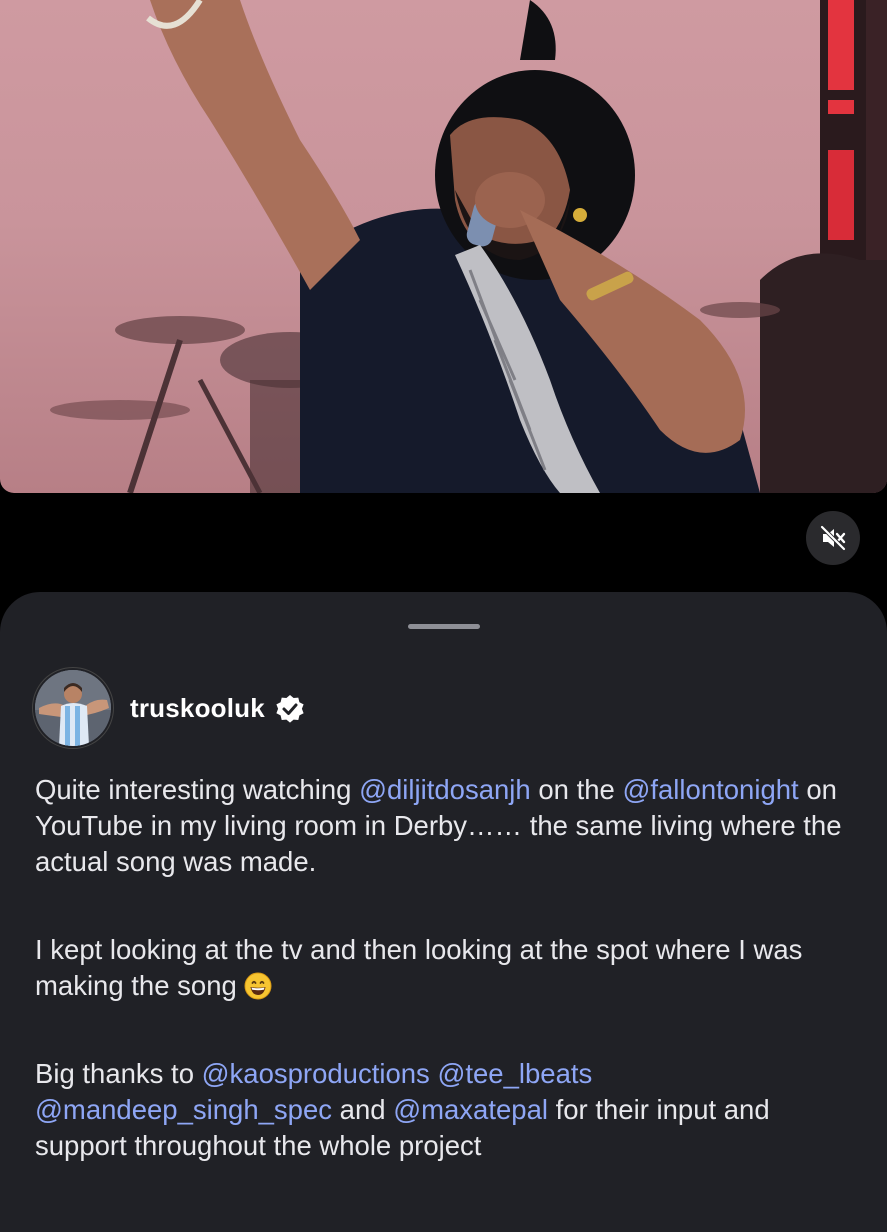 This screenshot has width=887, height=1232. What do you see at coordinates (197, 708) in the screenshot?
I see `username: truskooluk` at bounding box center [197, 708].